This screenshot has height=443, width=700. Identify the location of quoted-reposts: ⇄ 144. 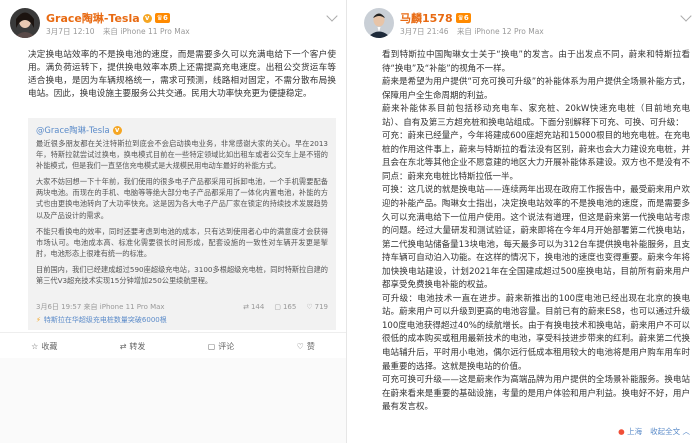
(253, 307).